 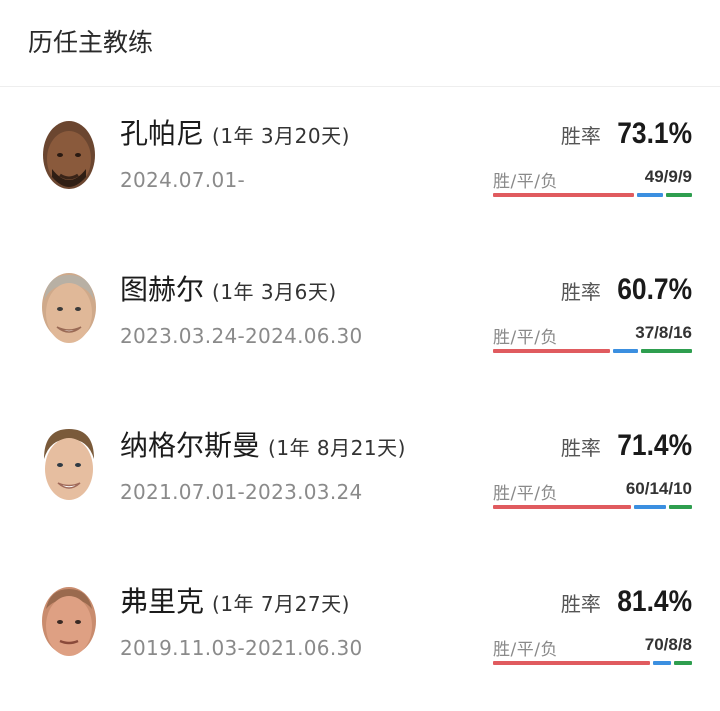 I want to click on wdl-summary: 胜/平/负 49/9/9, so click(x=592, y=179).